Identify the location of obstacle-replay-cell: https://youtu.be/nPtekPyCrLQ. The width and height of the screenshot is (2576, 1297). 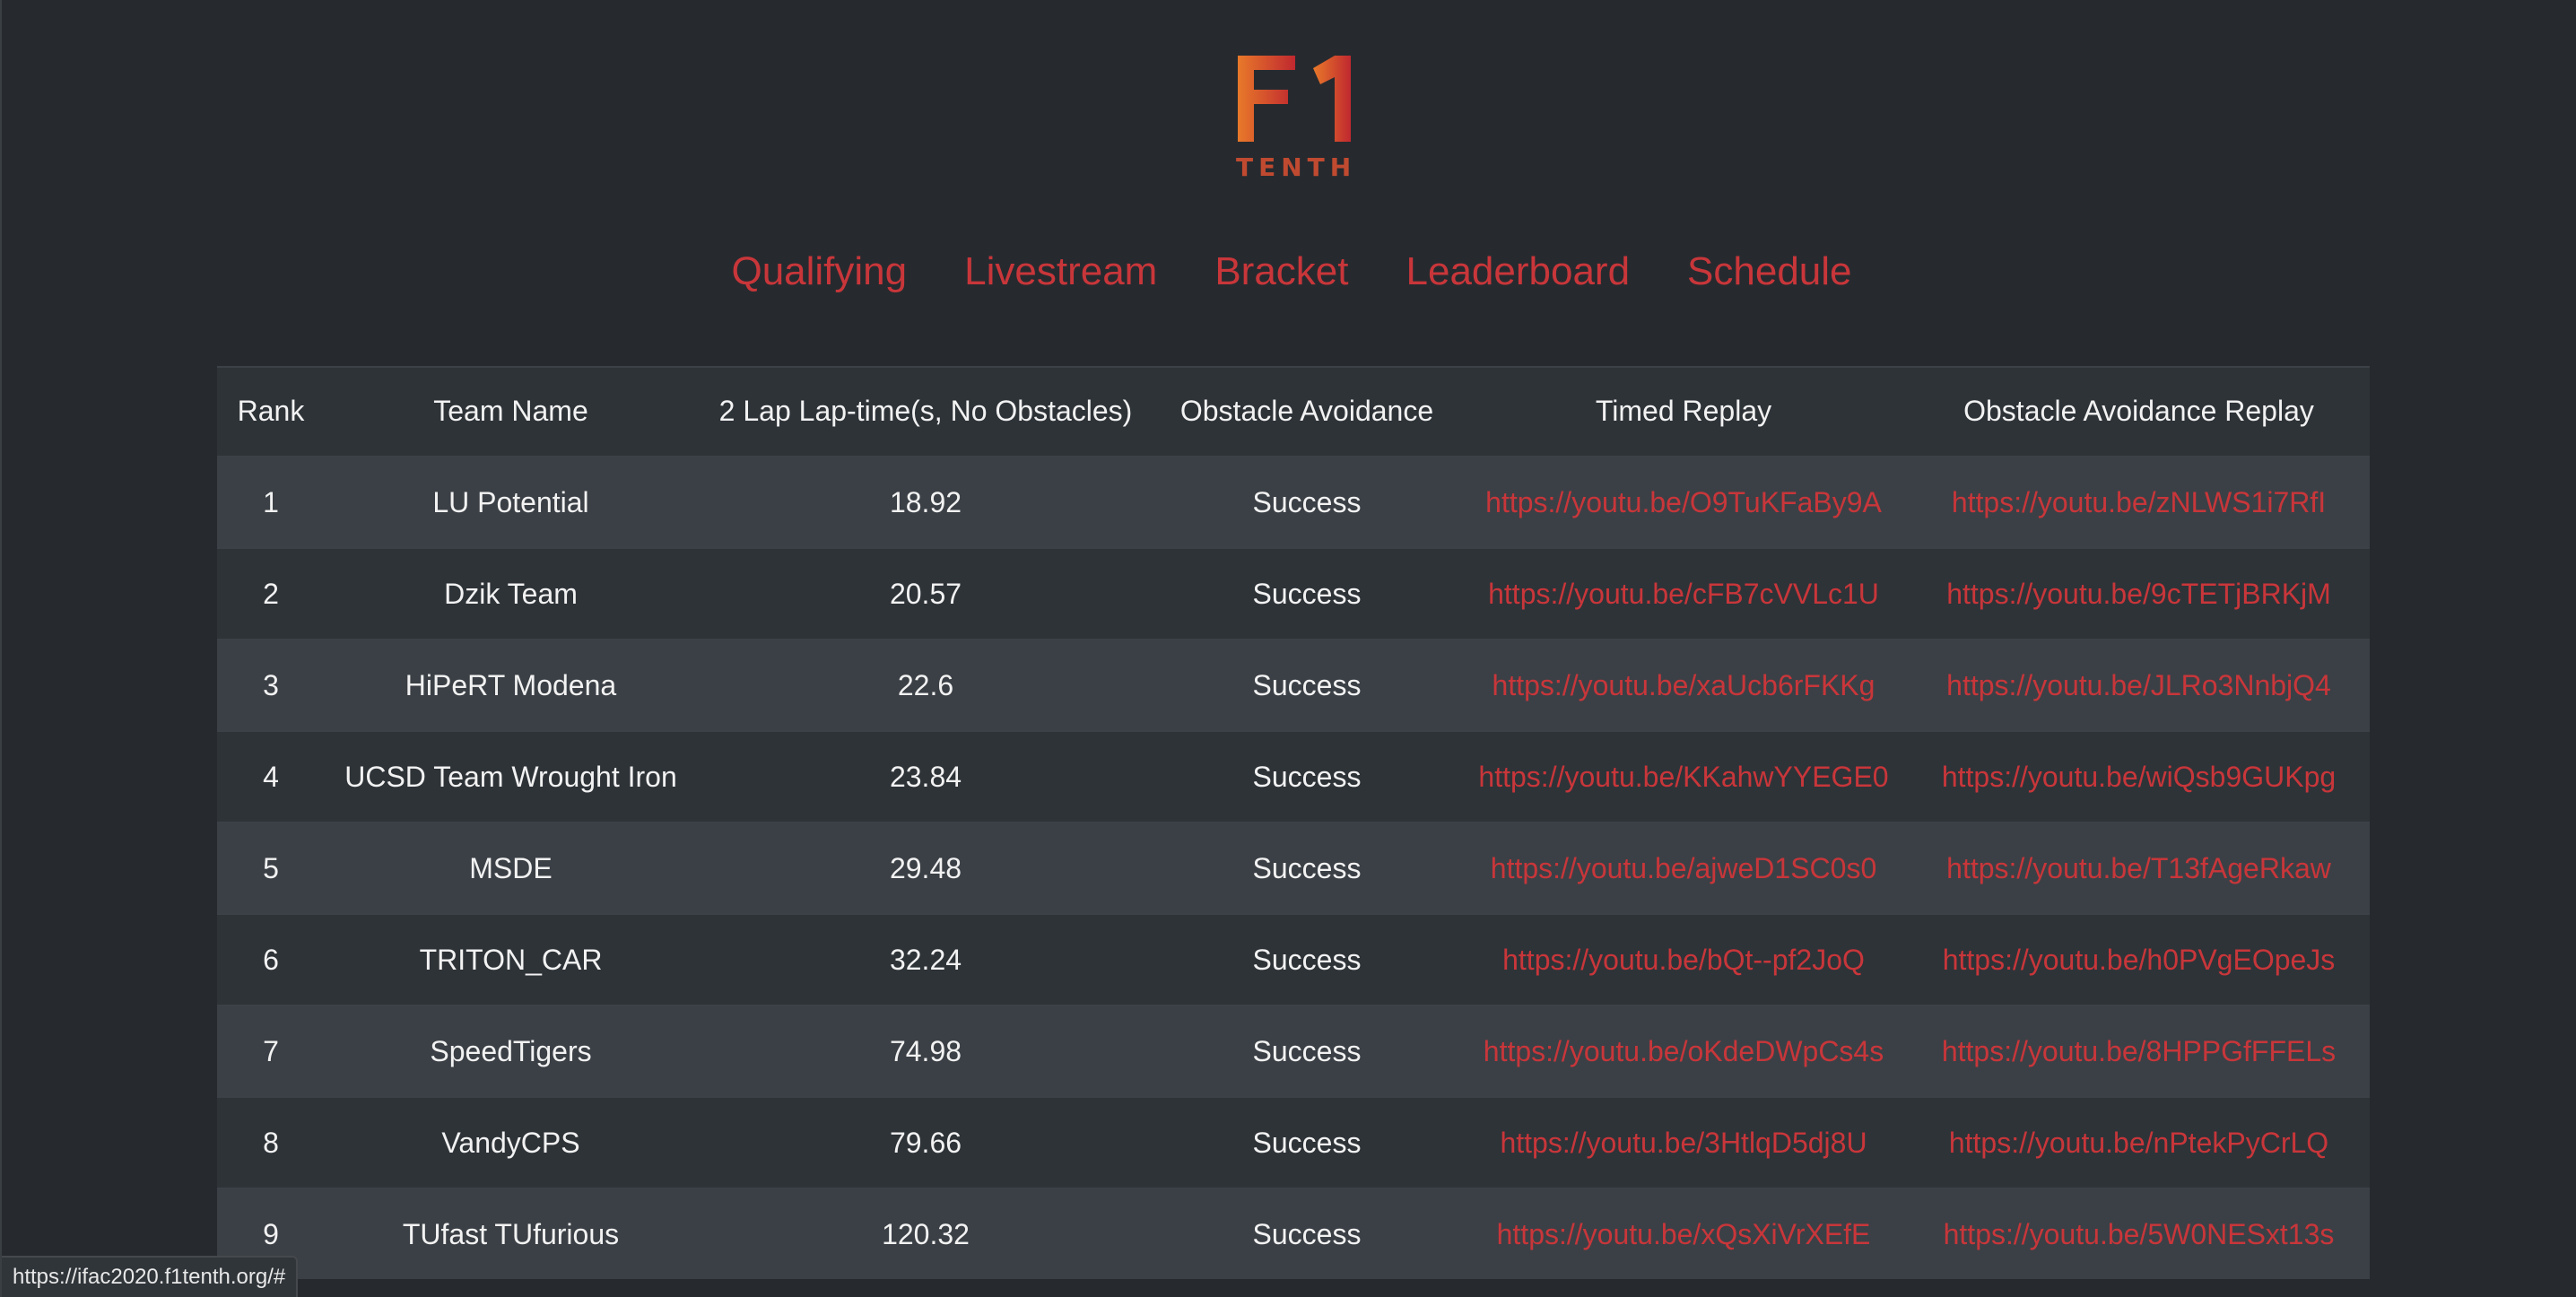
(2139, 1142).